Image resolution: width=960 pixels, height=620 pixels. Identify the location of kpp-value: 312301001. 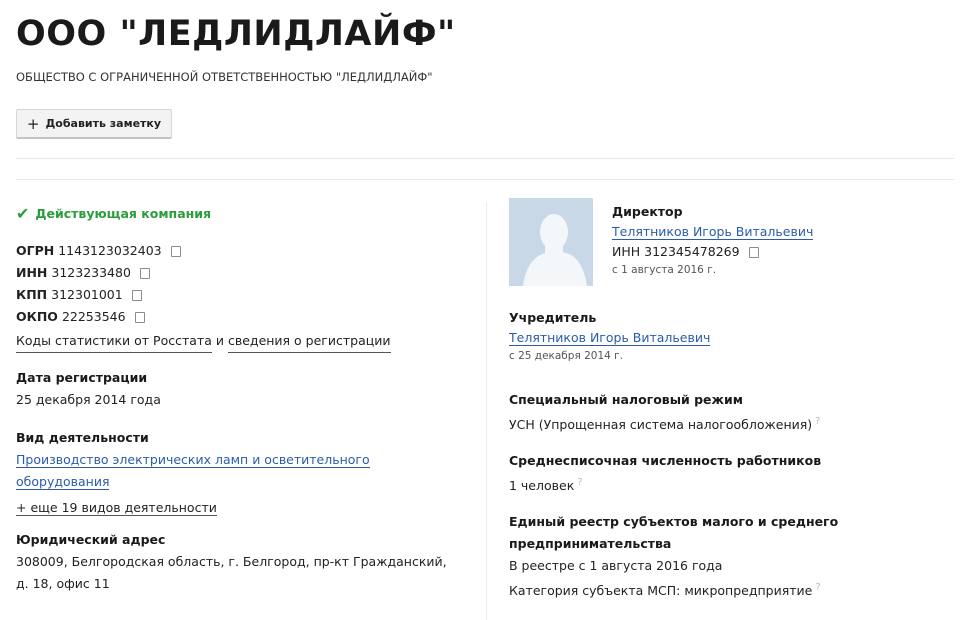
(87, 294).